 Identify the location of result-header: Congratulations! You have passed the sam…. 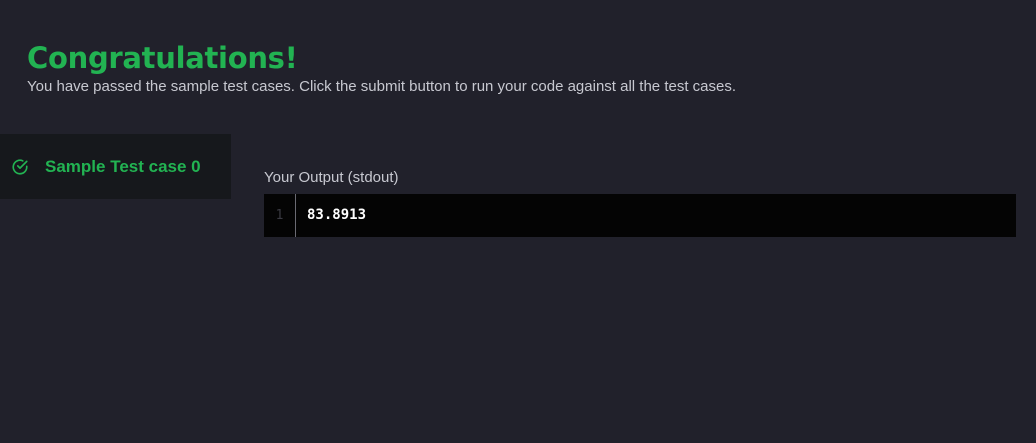
(381, 68).